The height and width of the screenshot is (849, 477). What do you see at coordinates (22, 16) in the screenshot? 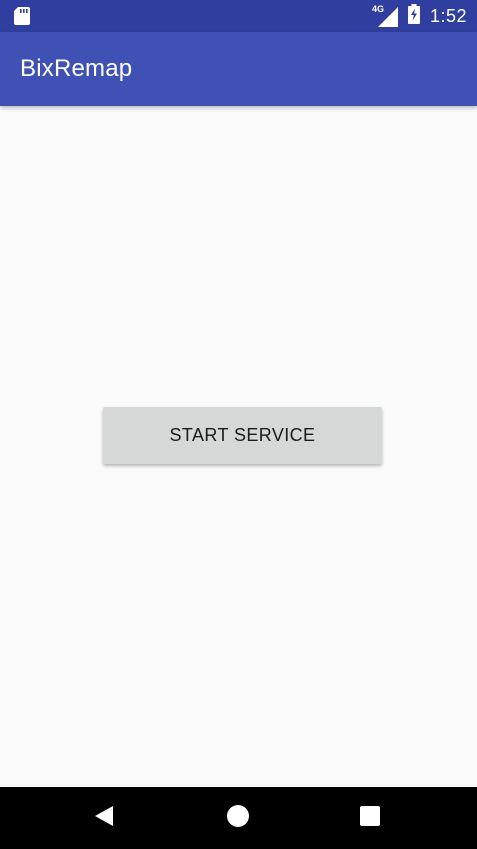
I see `sd-card-icon` at bounding box center [22, 16].